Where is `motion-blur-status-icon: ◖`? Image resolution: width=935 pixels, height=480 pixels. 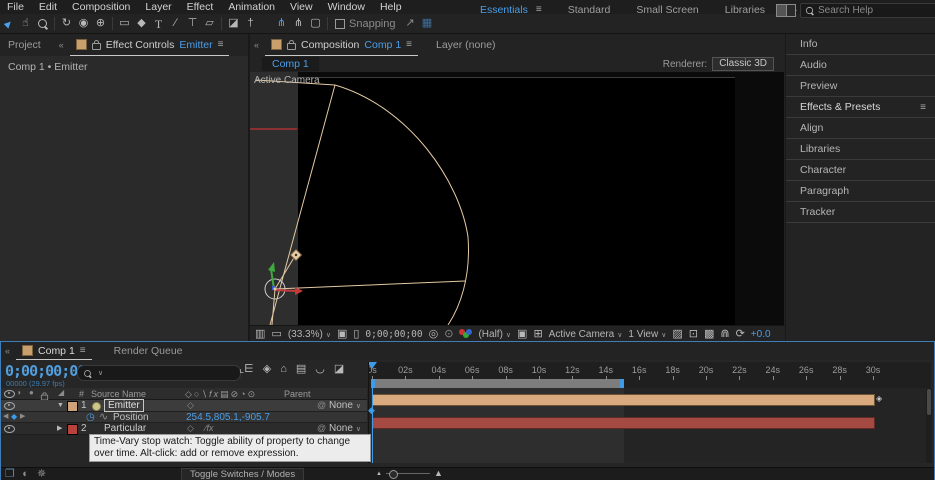 motion-blur-status-icon: ◖ is located at coordinates (24, 474).